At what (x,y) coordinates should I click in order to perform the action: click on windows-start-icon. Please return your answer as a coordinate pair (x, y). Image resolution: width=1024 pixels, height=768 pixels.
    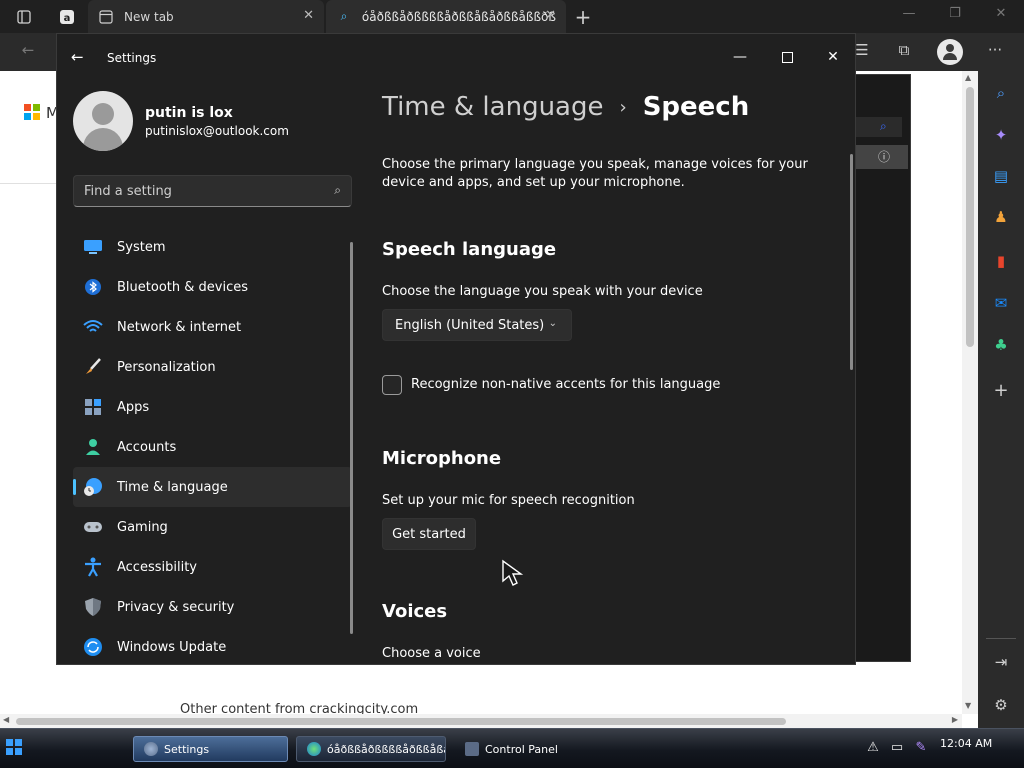
    Looking at the image, I should click on (14, 747).